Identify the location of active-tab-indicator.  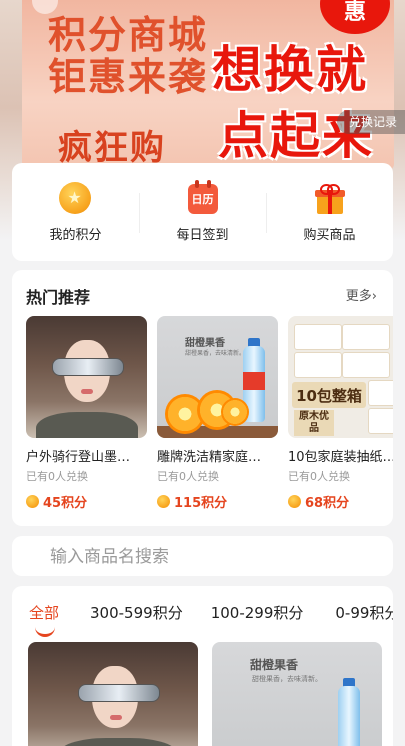
(45, 631).